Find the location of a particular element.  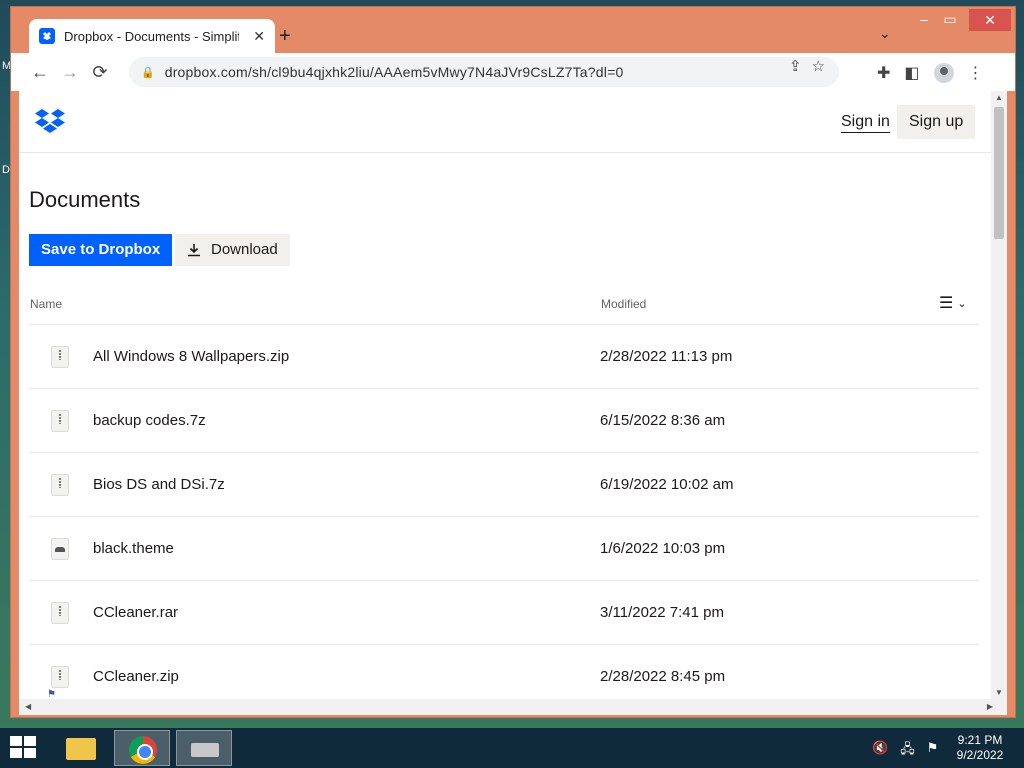

table-row: backup codes.7z 6/15/2022 8:36 am is located at coordinates (504, 421).